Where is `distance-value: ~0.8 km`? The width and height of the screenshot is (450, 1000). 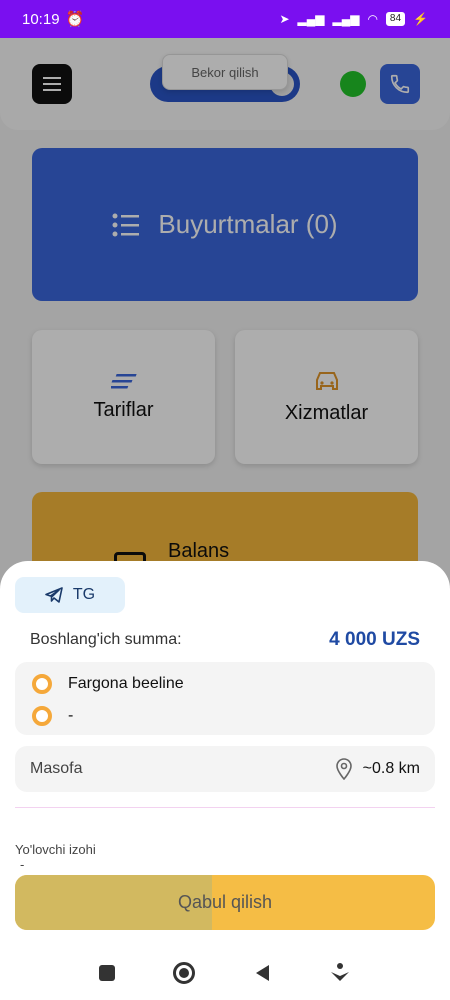 distance-value: ~0.8 km is located at coordinates (391, 768).